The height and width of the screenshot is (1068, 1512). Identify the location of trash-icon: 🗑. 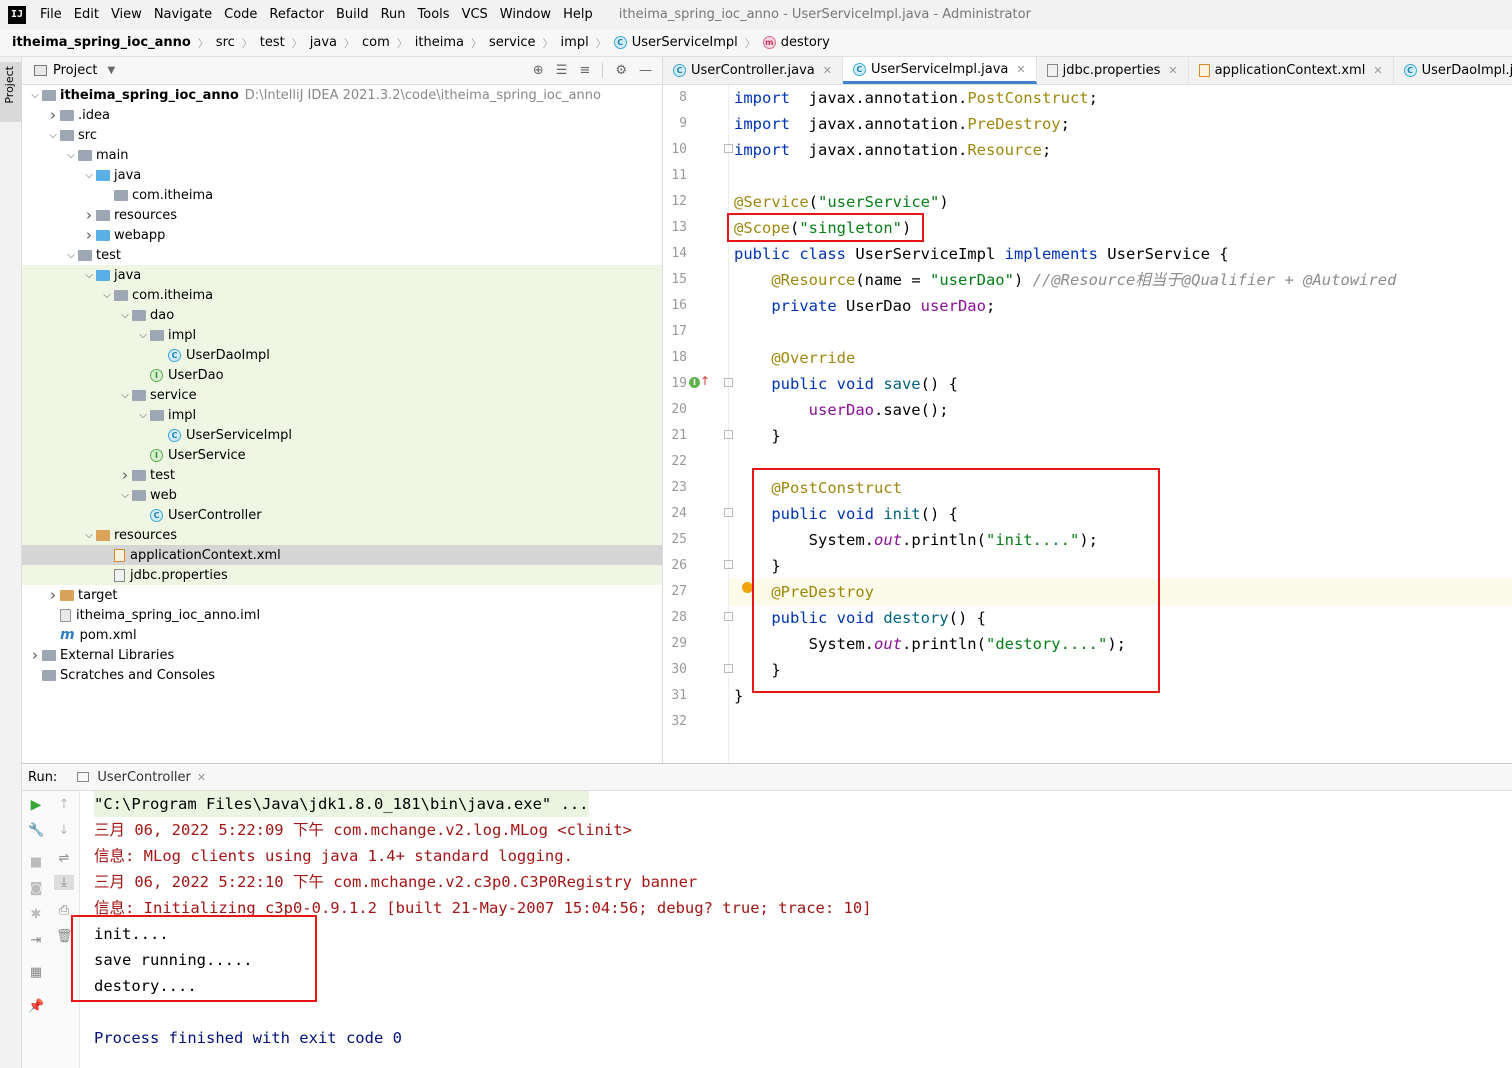
(64, 936).